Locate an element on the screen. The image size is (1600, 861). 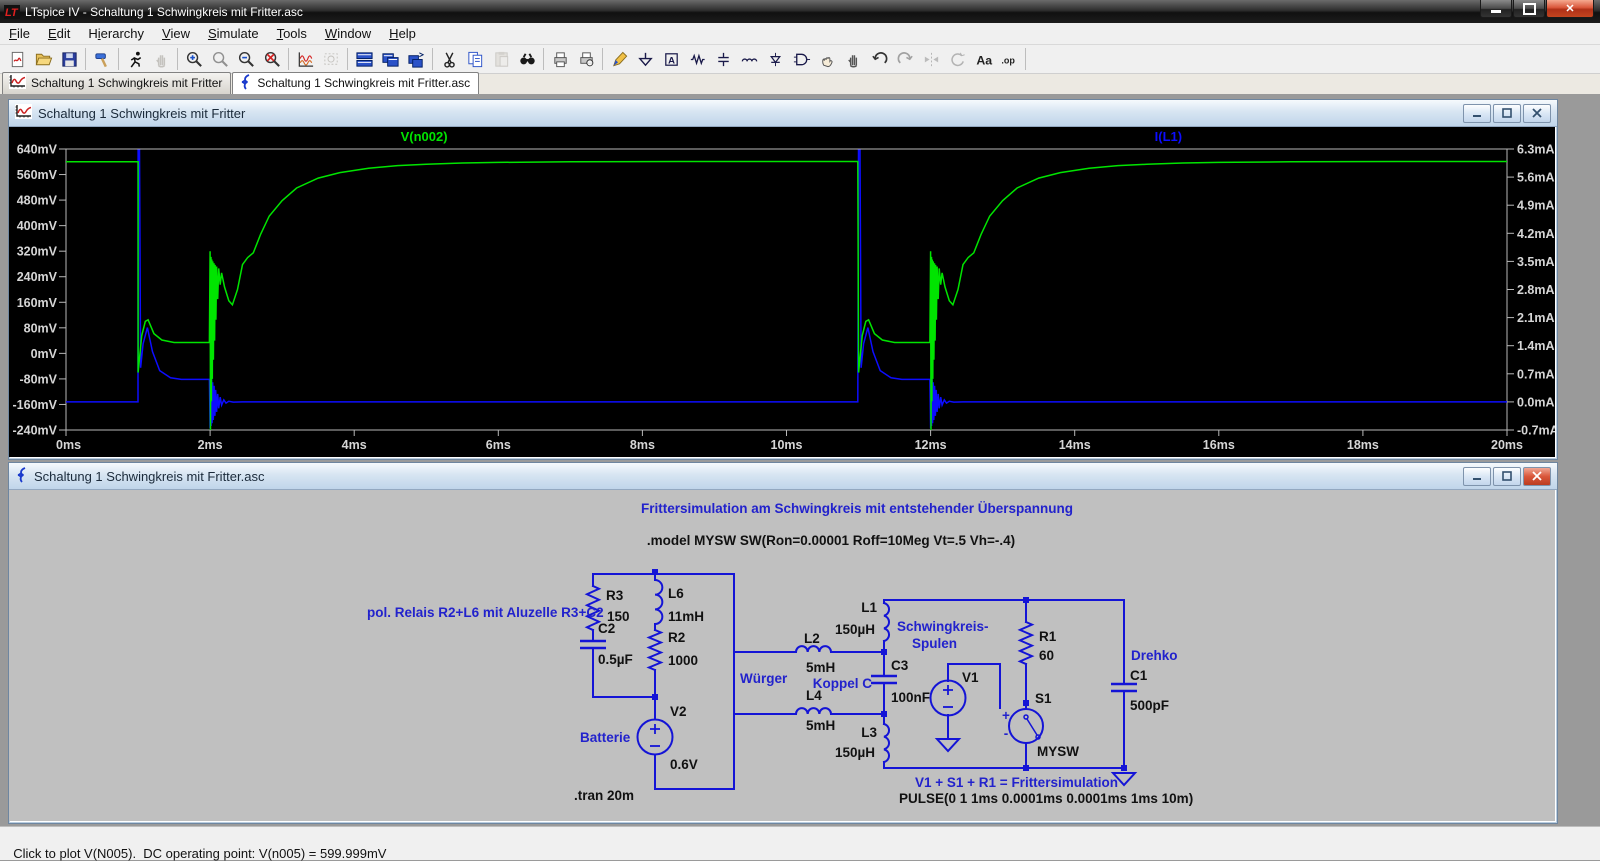
schematic-label: PULSE(0 1 1ms 0.0001ms 0.0001ms 1ms 10m) is located at coordinates (1046, 798).